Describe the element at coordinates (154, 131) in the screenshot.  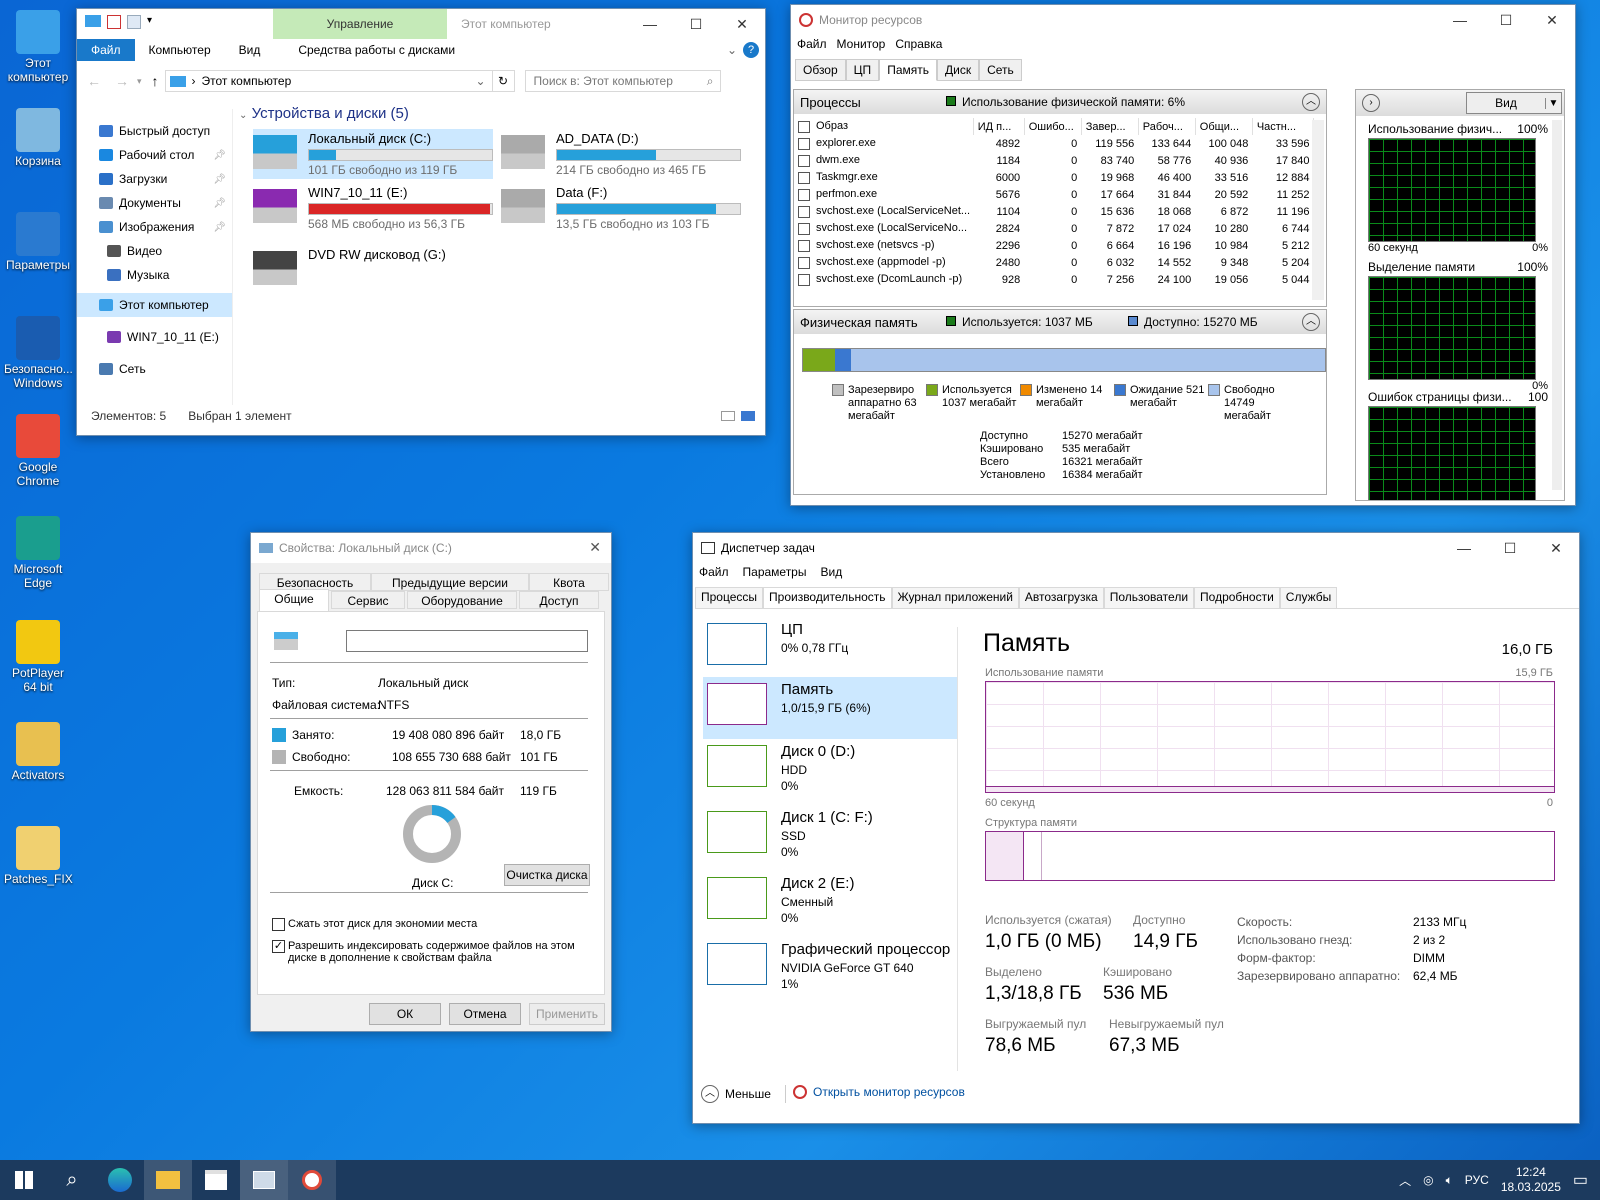
I see `sidebar-item: Быстрый доступ` at that location.